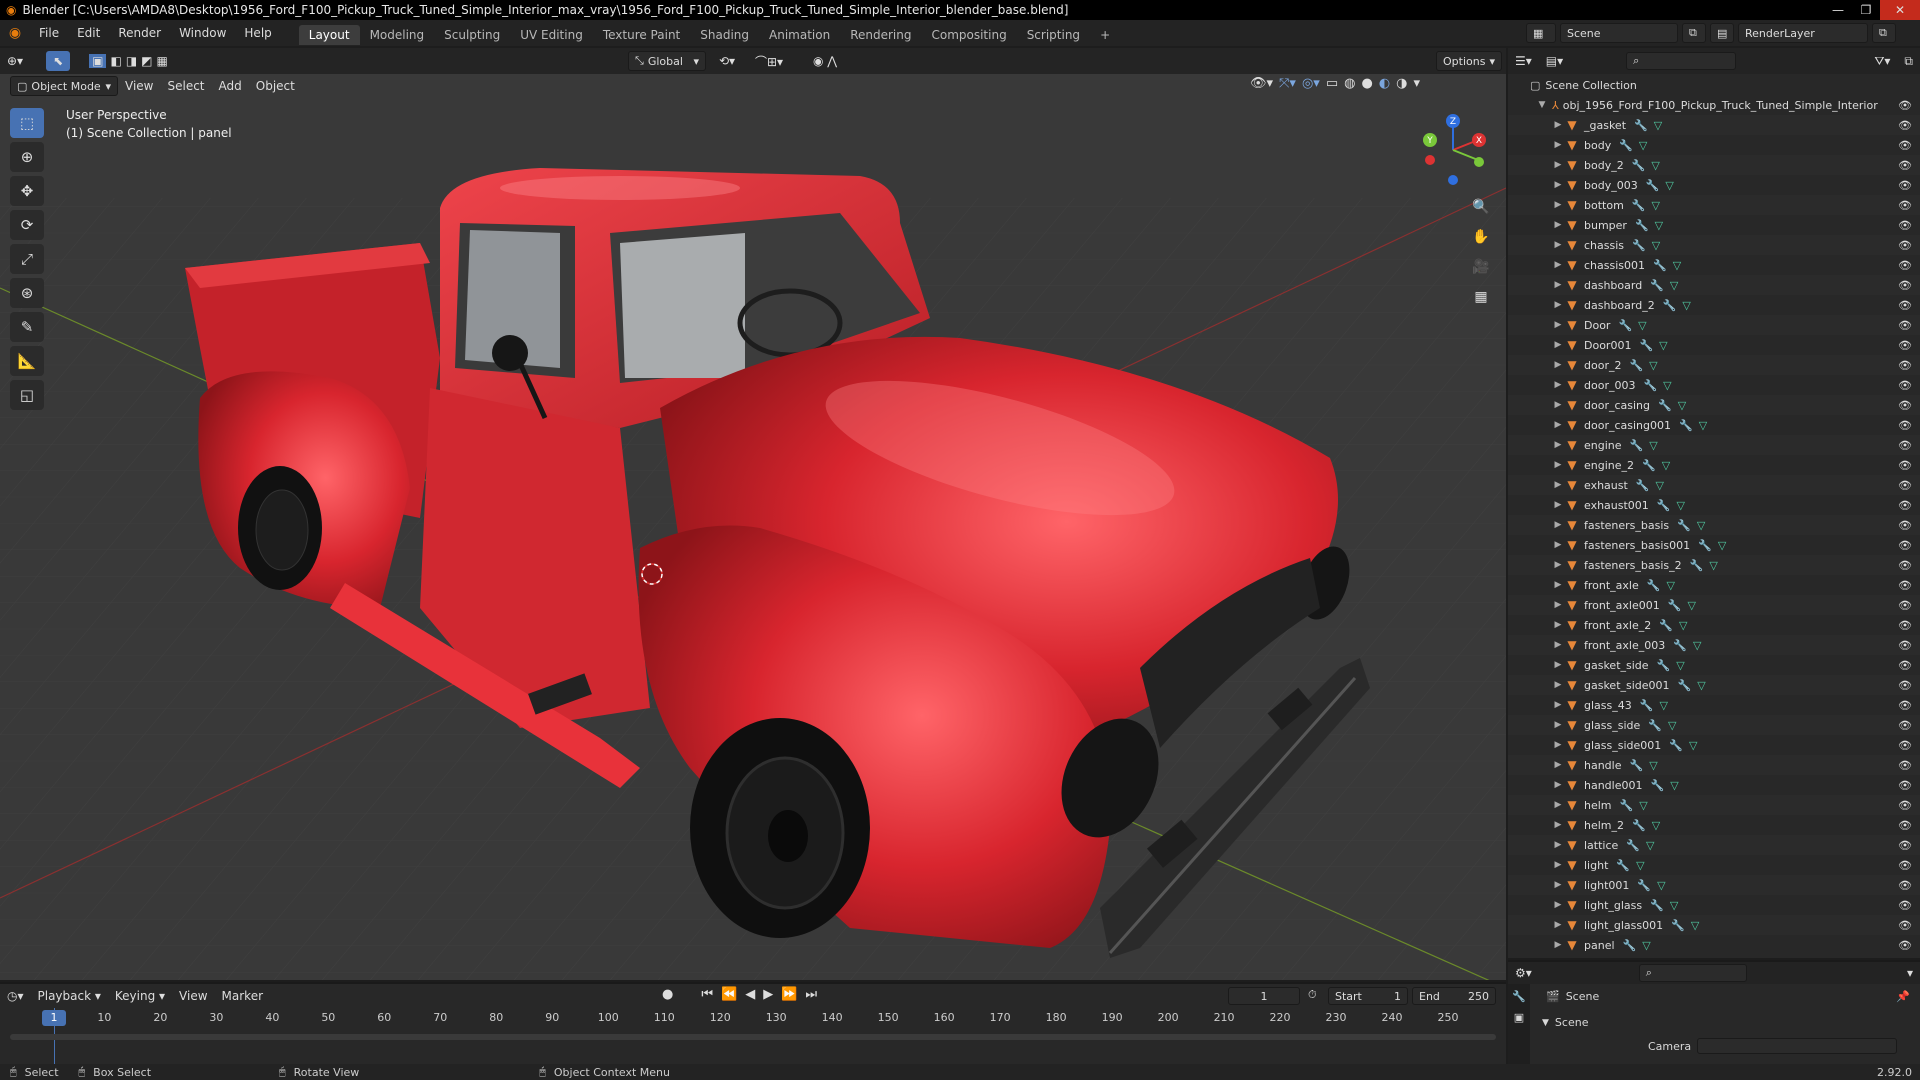  Describe the element at coordinates (1884, 33) in the screenshot. I see `copy-layer-icon: ⧉` at that location.